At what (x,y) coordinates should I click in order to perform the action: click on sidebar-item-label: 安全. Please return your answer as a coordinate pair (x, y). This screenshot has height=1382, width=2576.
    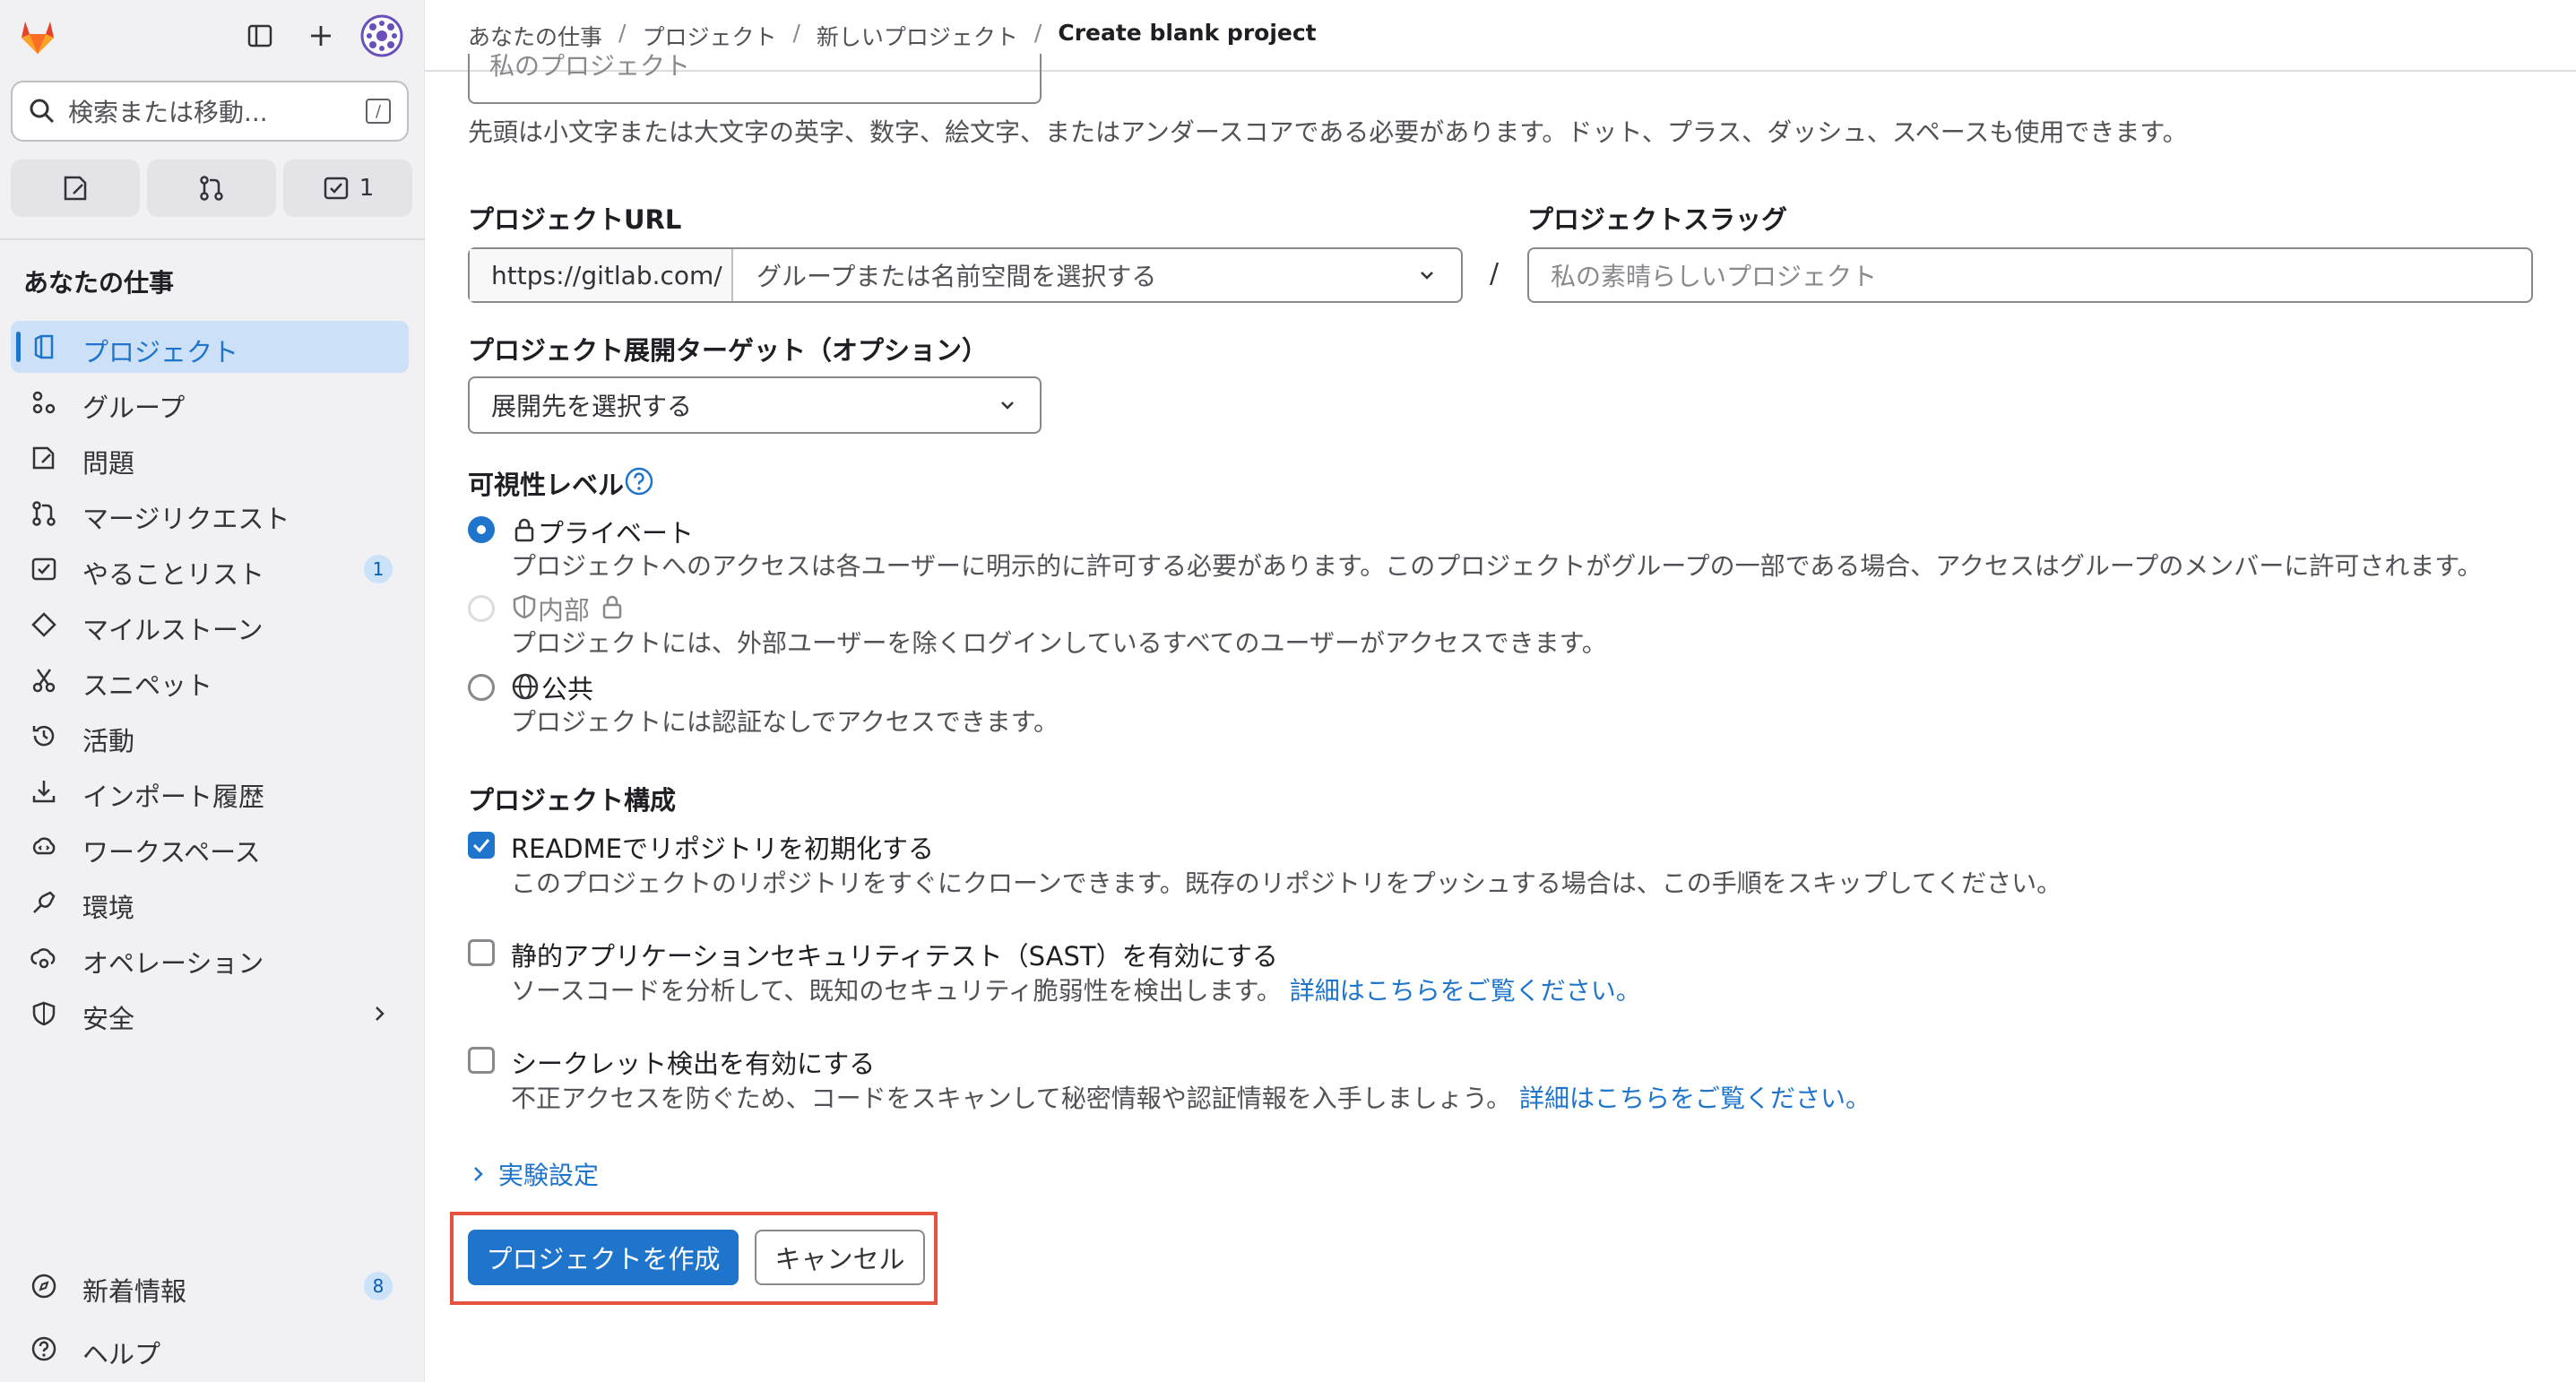
    Looking at the image, I should click on (108, 1019).